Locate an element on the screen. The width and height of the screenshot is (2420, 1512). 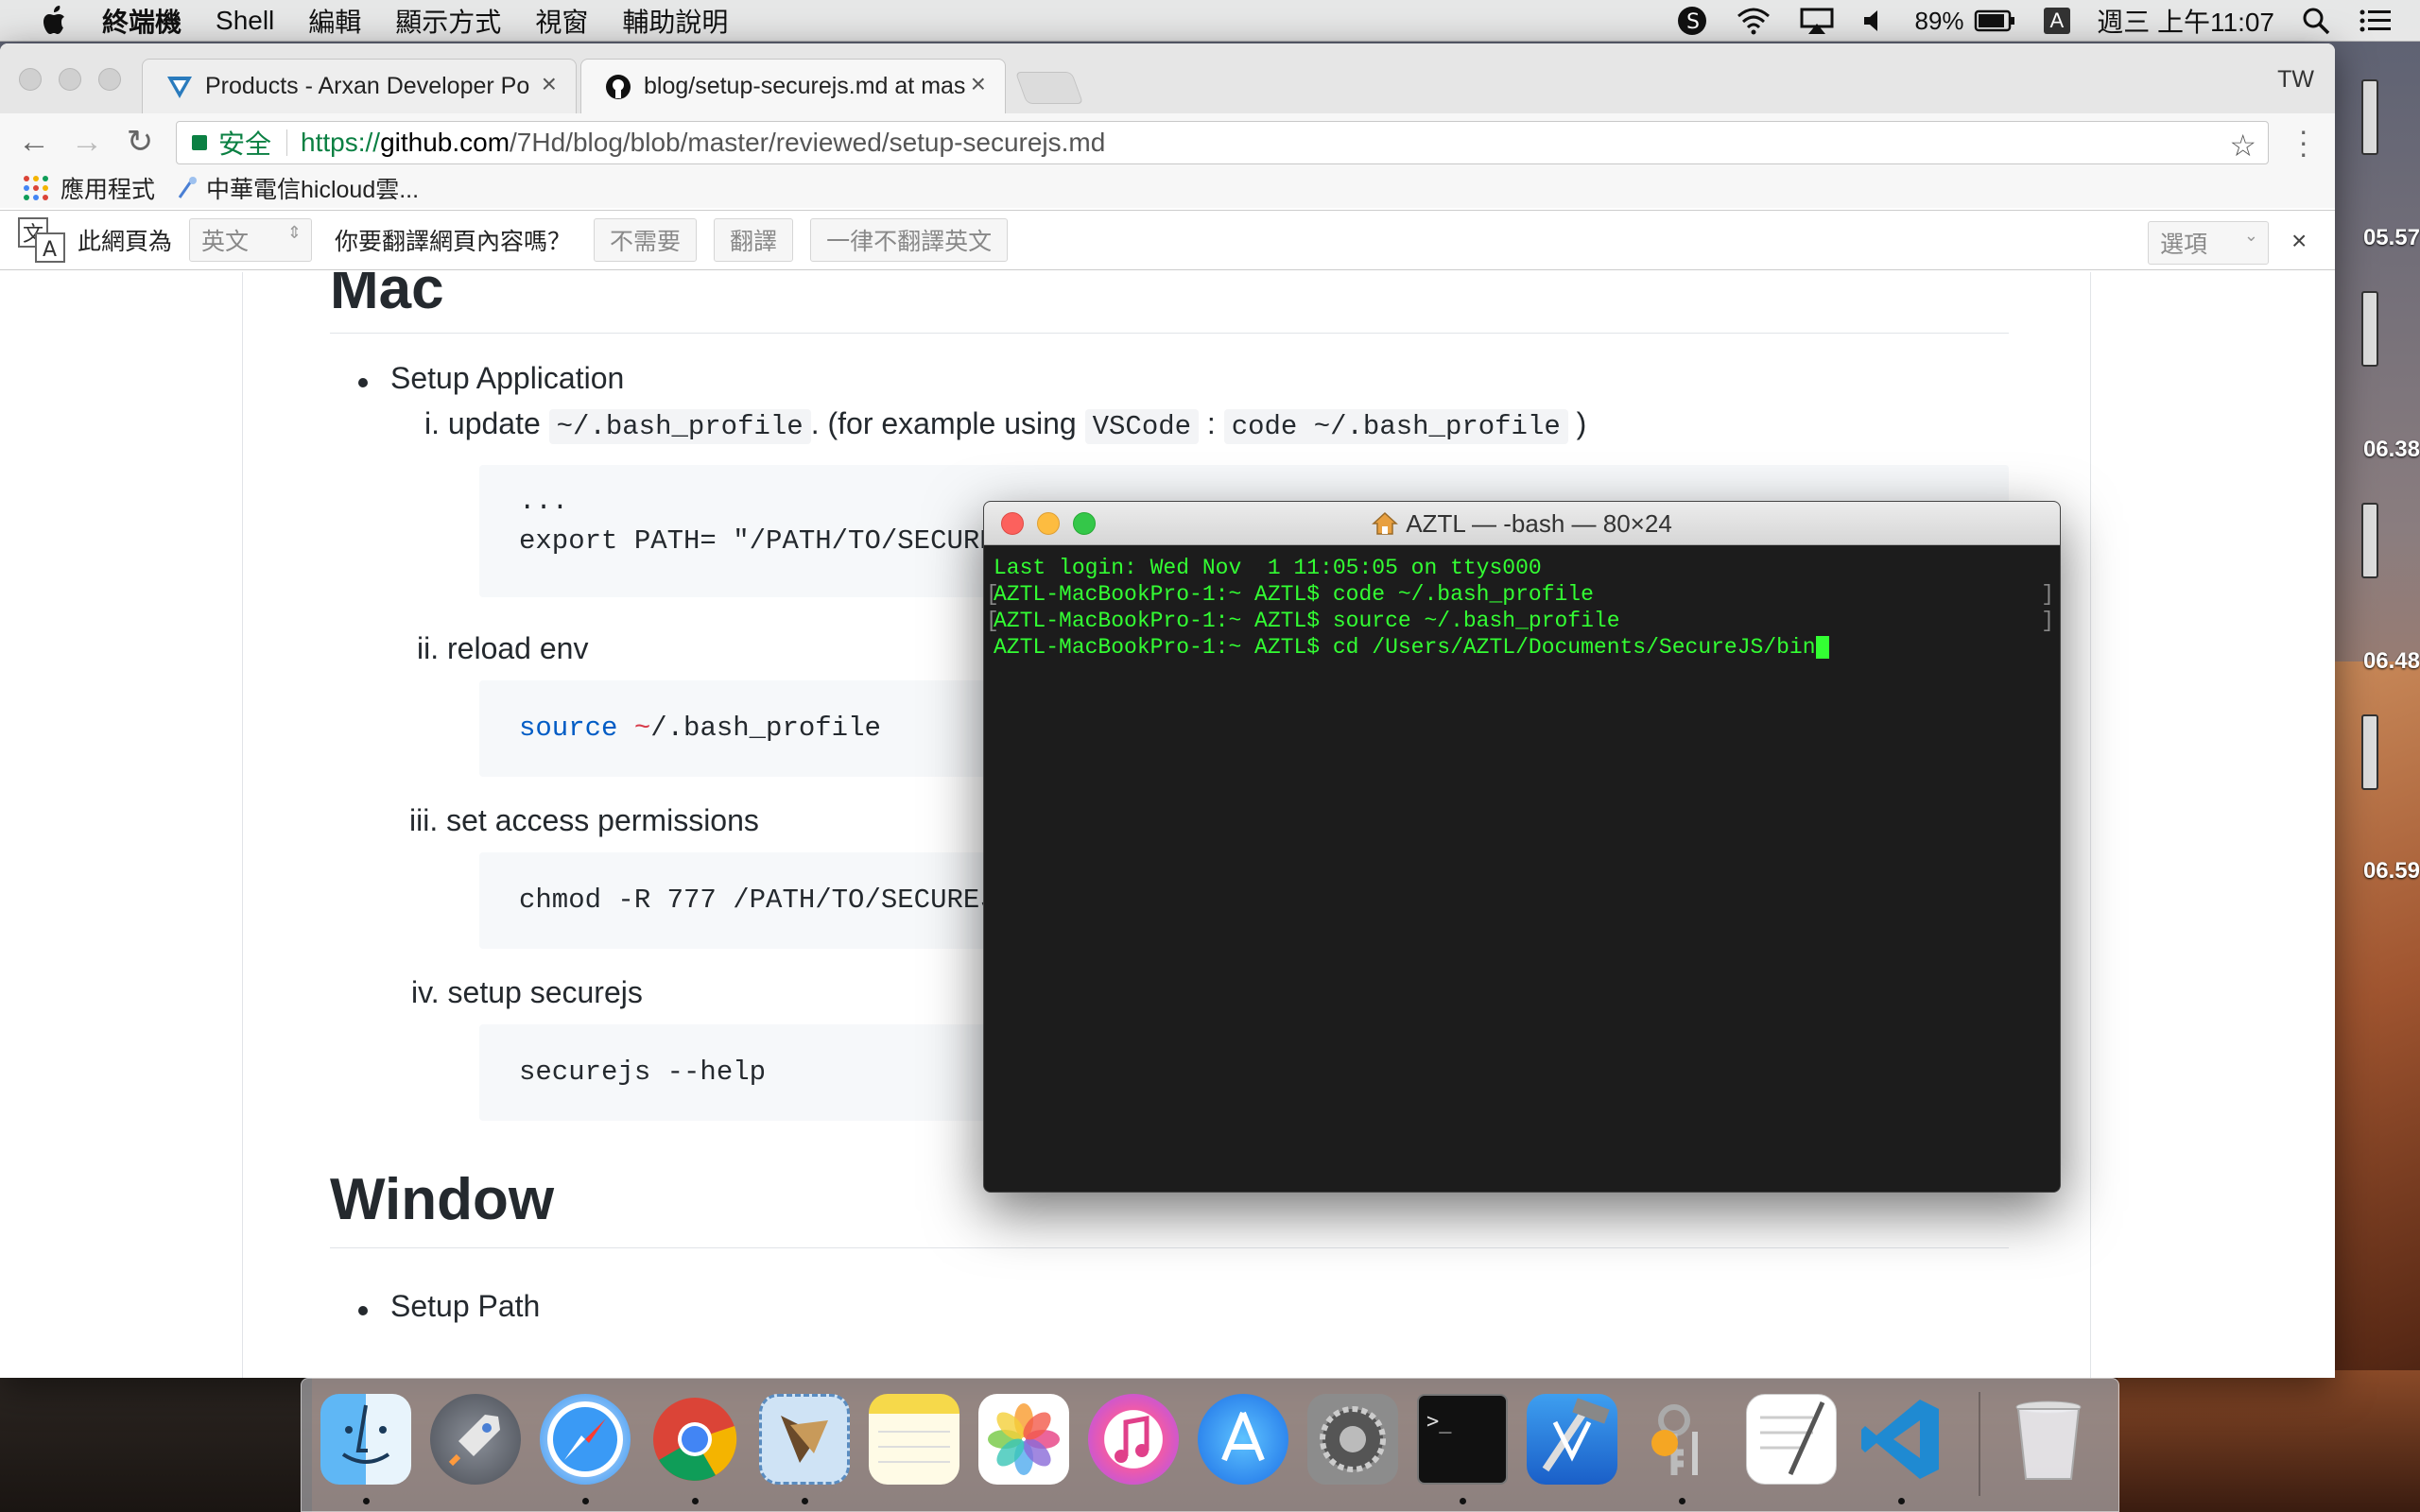
reload-icon: ↻ is located at coordinates (140, 142).